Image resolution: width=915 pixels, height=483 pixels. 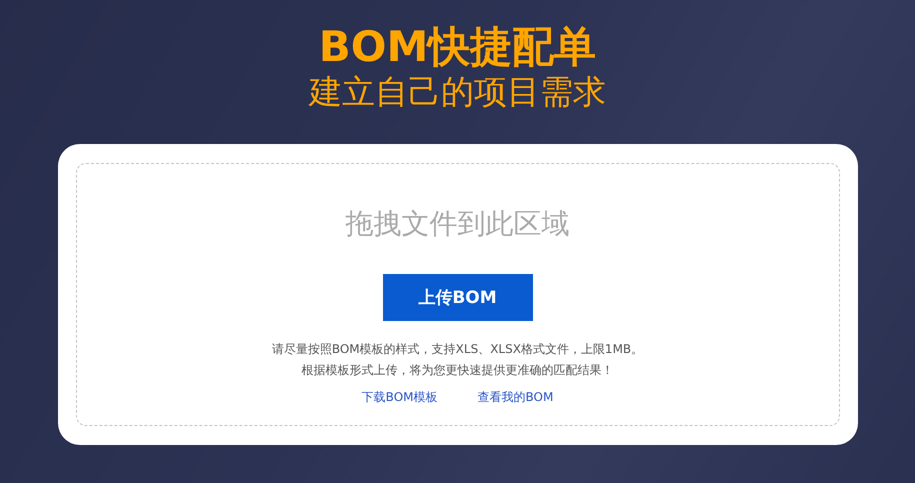 What do you see at coordinates (458, 370) in the screenshot?
I see `upload-note: 根据模板形式上传，将为您更快速提供更准确的匹配结果！` at bounding box center [458, 370].